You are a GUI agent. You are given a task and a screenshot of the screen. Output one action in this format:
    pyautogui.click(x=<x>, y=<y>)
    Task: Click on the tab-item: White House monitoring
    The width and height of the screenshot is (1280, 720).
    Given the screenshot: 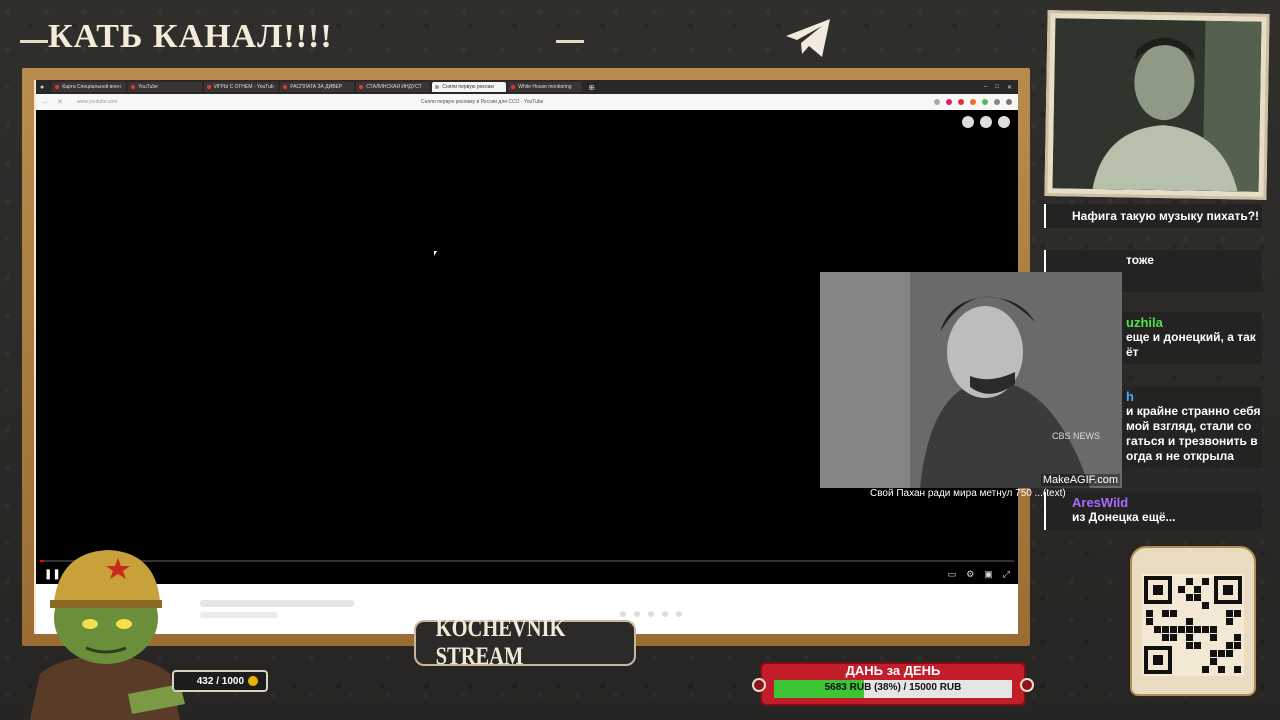 What is the action you would take?
    pyautogui.click(x=545, y=87)
    